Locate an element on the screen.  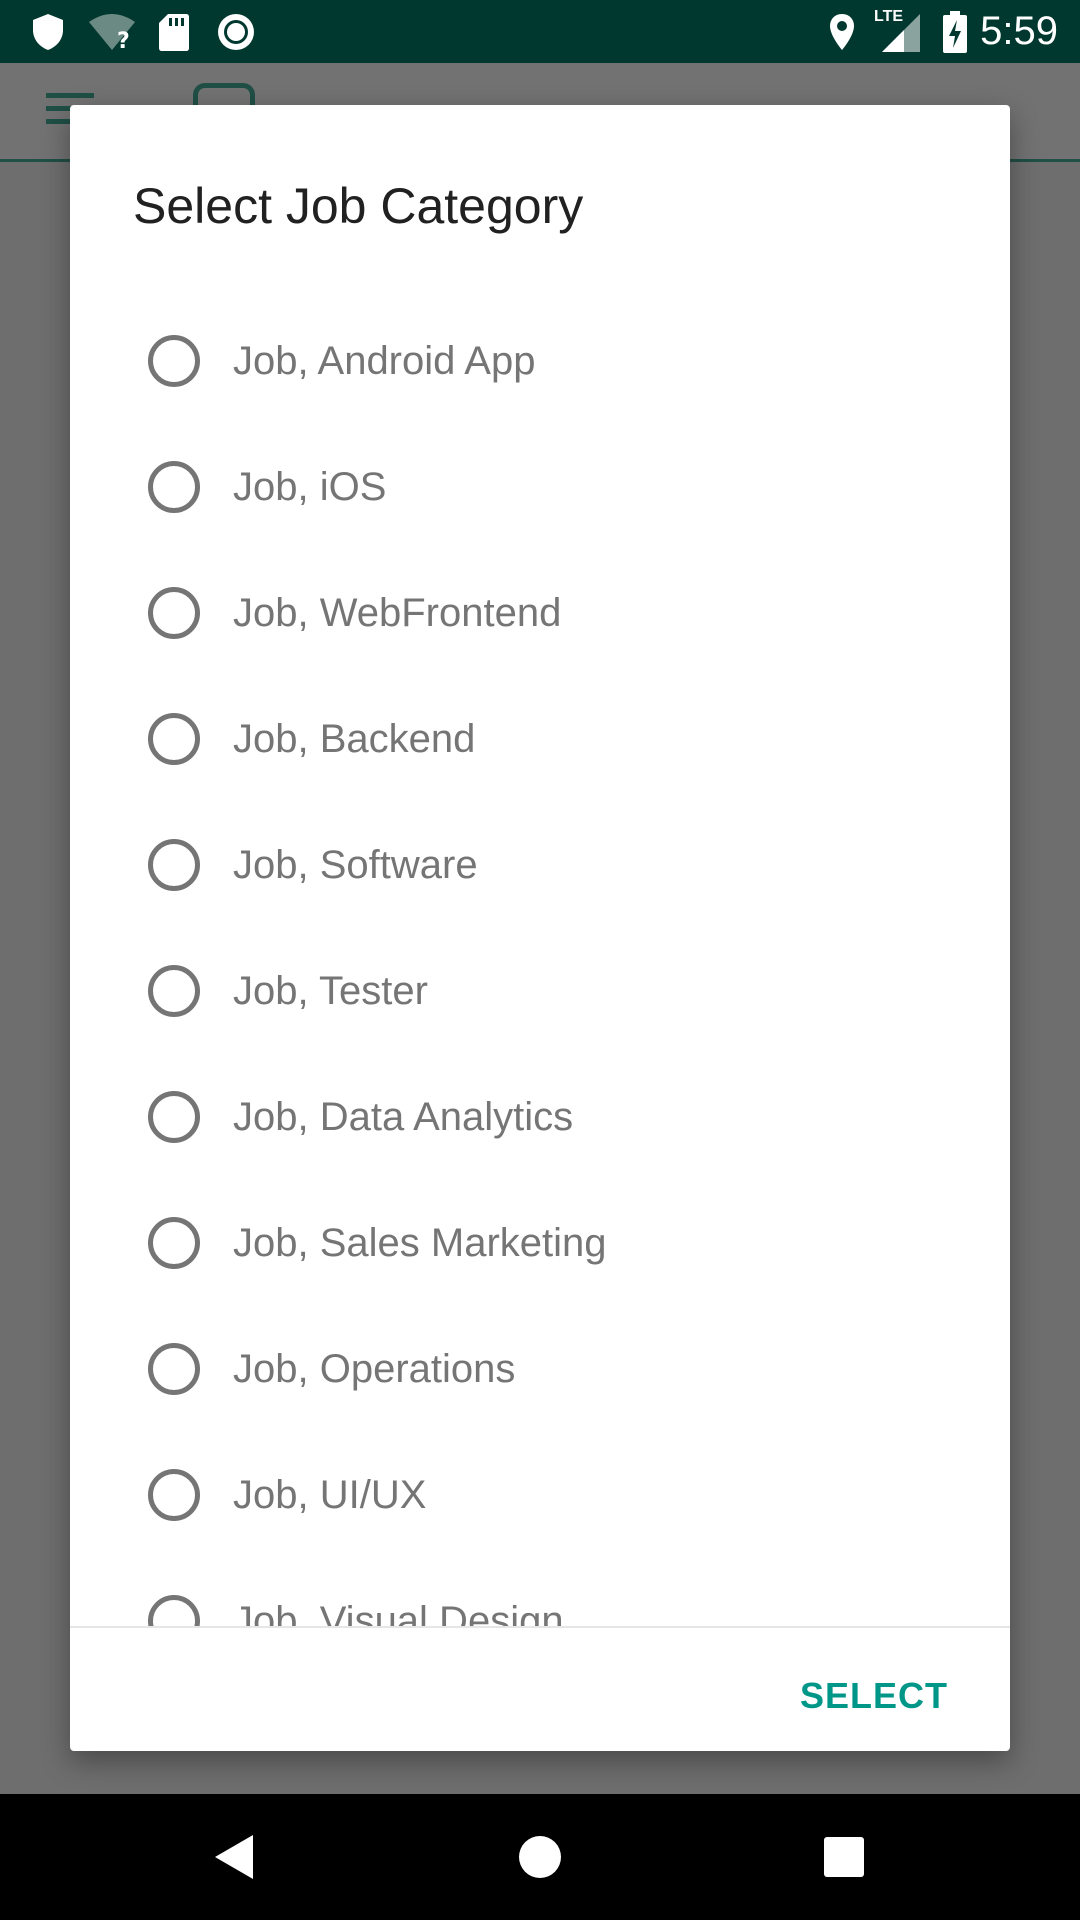
option-item-ios: Job, iOS is located at coordinates (540, 484).